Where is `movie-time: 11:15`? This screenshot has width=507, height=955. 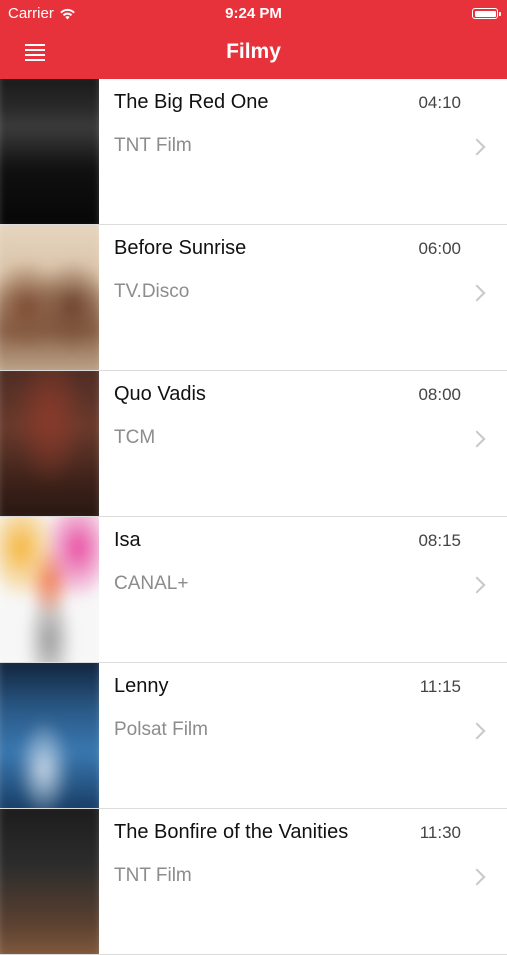
movie-time: 11:15 is located at coordinates (440, 686).